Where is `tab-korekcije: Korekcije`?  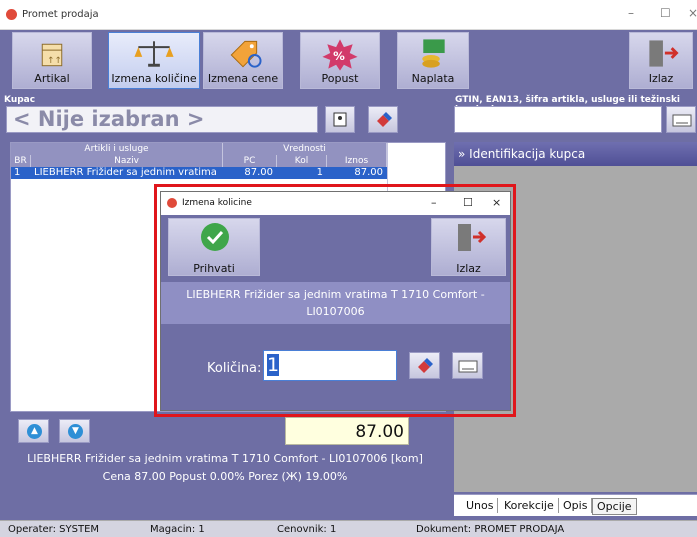 tab-korekcije: Korekcije is located at coordinates (529, 505).